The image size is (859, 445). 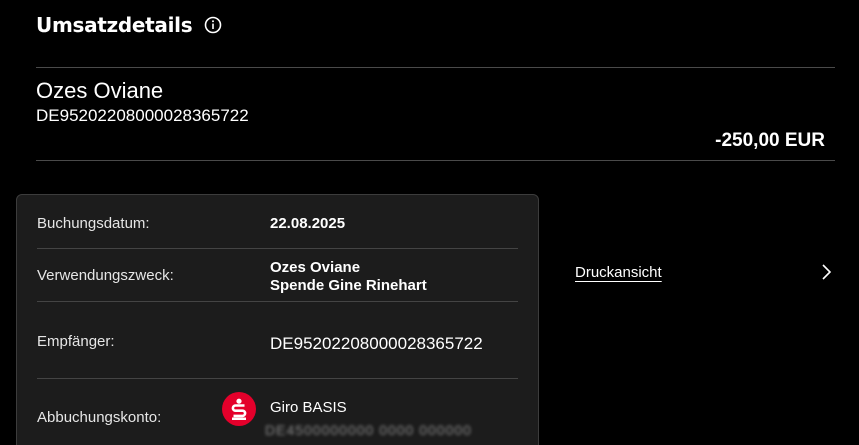 What do you see at coordinates (114, 25) in the screenshot?
I see `page-title: Umsatzdetails` at bounding box center [114, 25].